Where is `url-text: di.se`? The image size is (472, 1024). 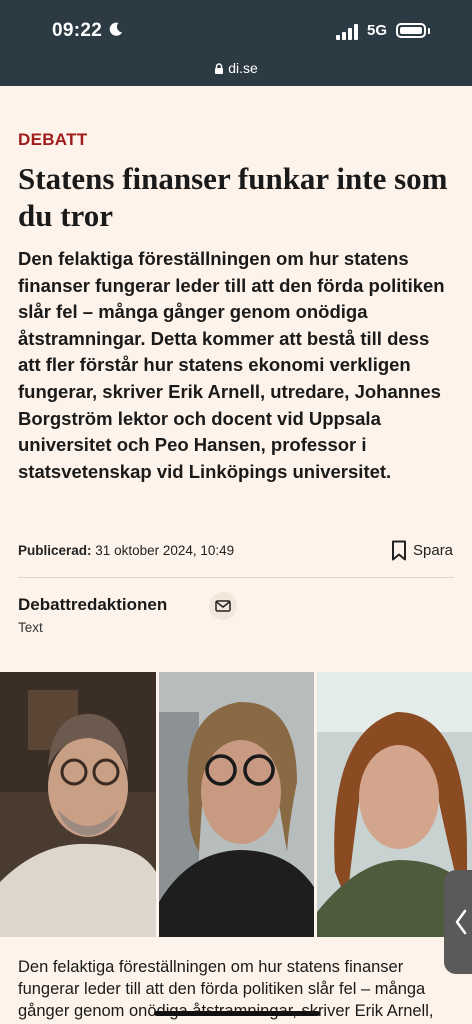 url-text: di.se is located at coordinates (243, 68).